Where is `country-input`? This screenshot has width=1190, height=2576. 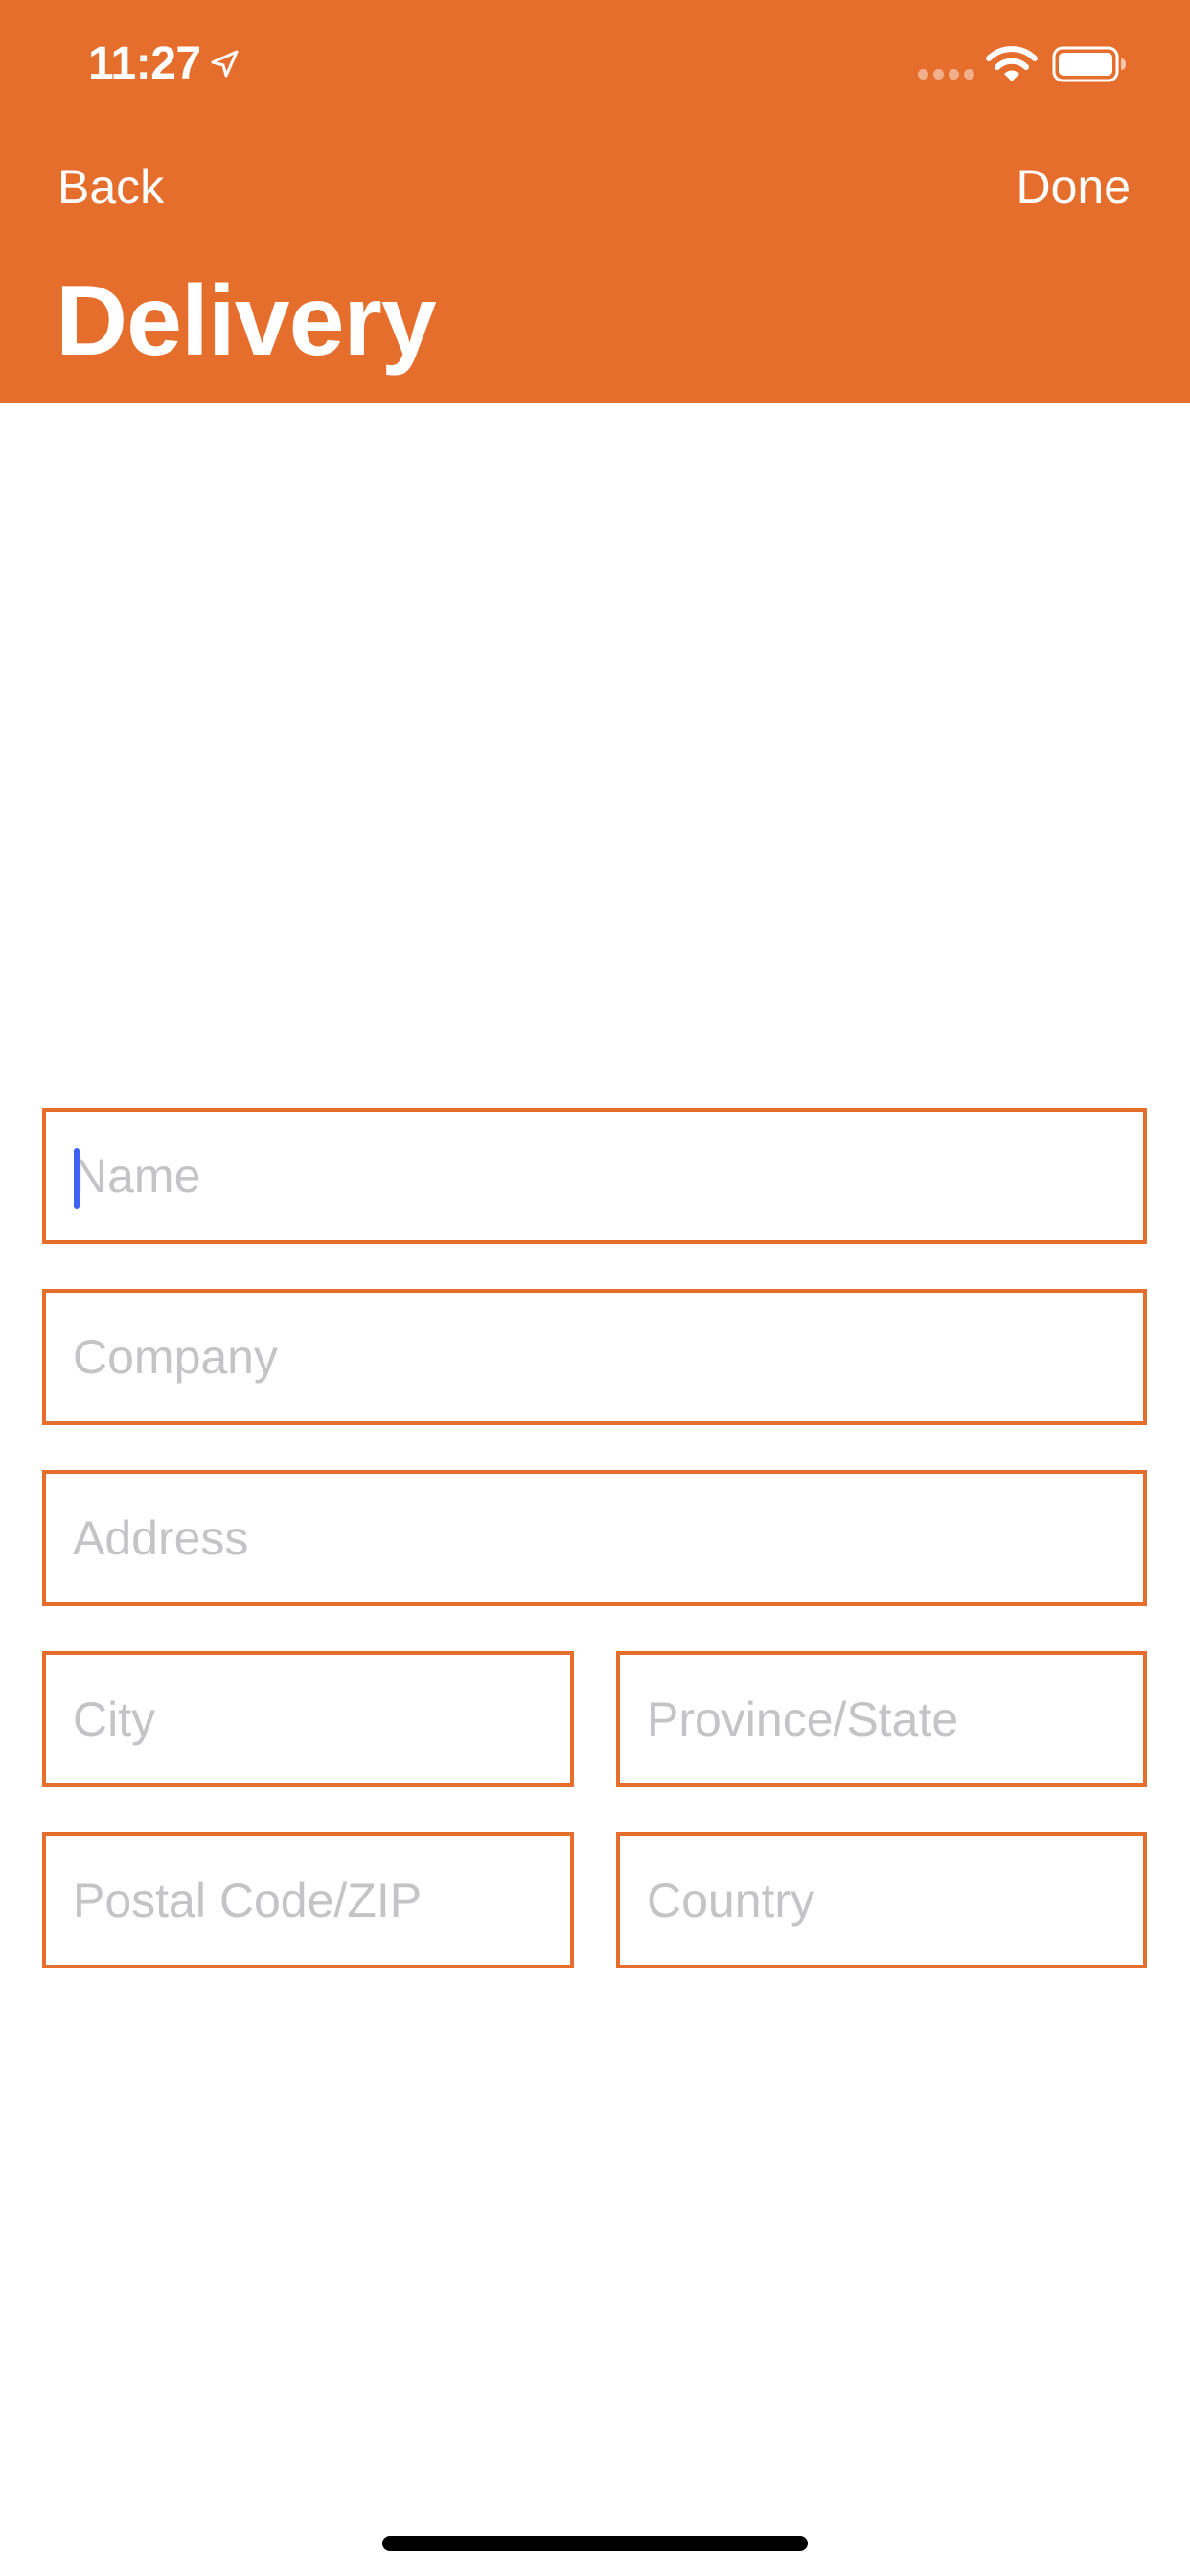
country-input is located at coordinates (882, 1901).